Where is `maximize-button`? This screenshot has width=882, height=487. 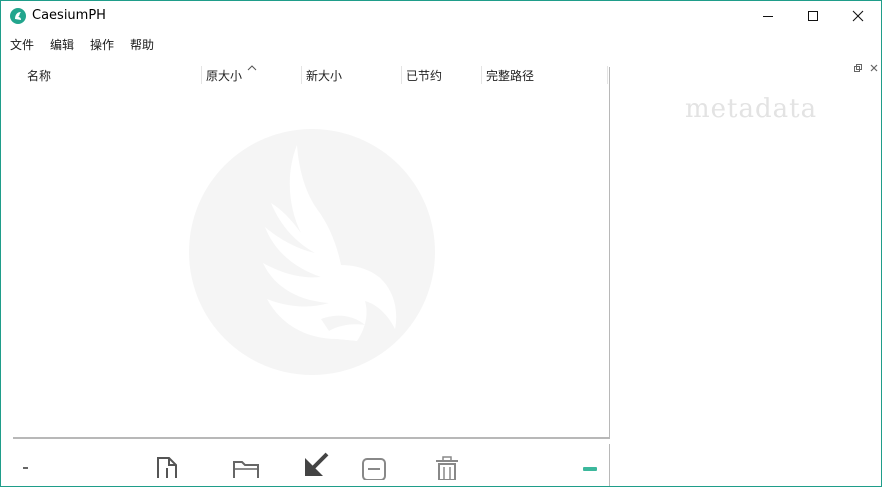 maximize-button is located at coordinates (813, 16).